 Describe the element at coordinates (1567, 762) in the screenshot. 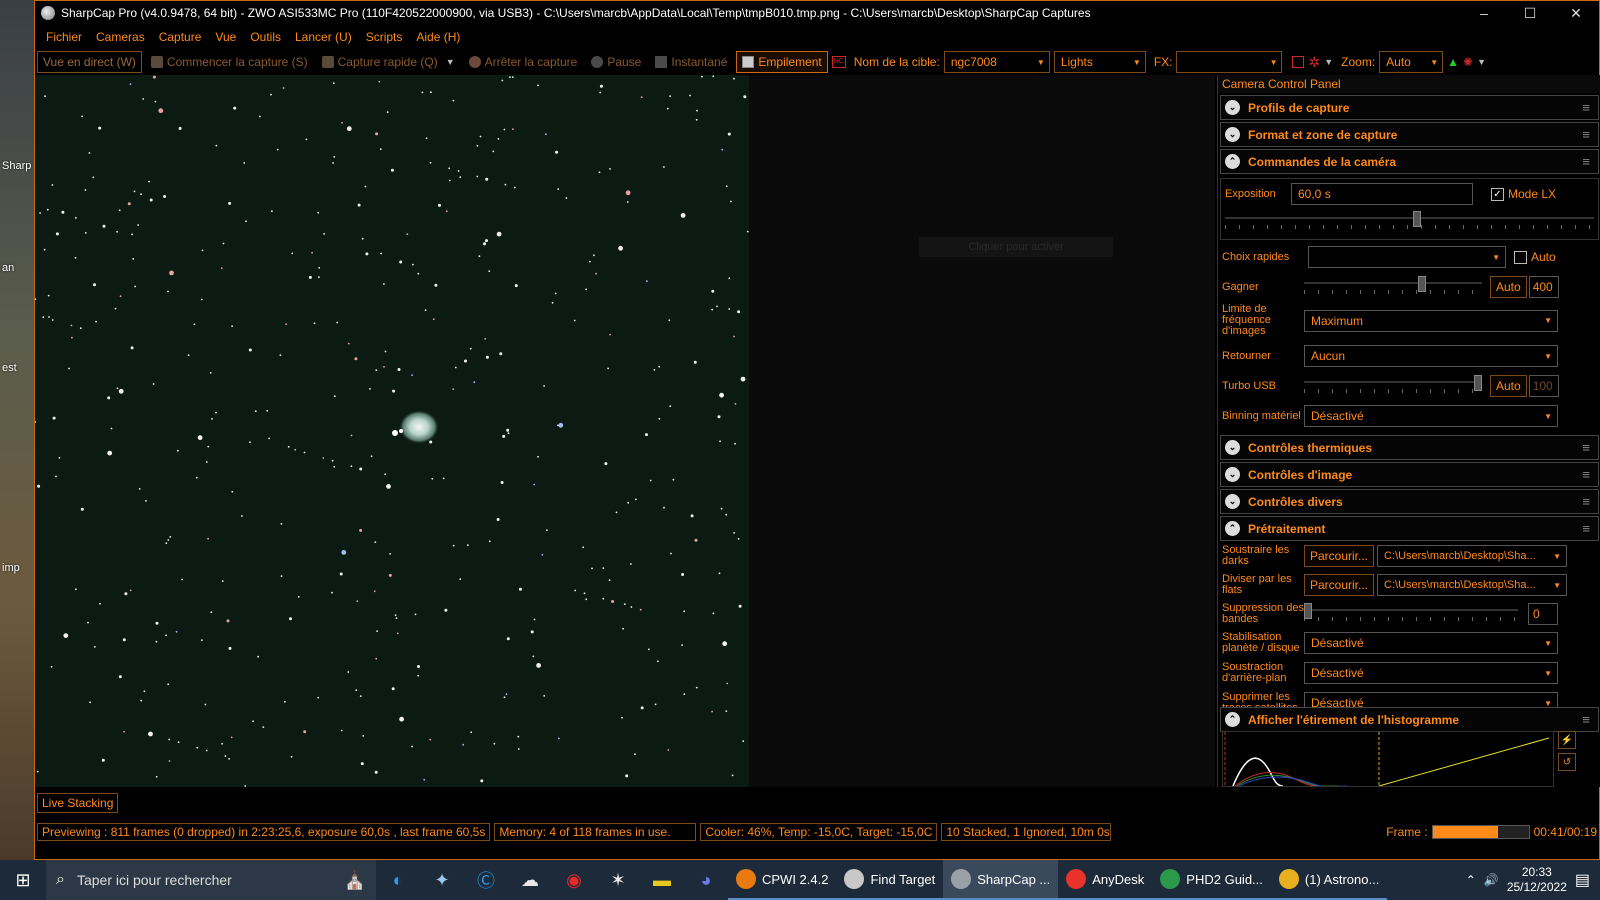

I see `reset-icon: ↺` at that location.